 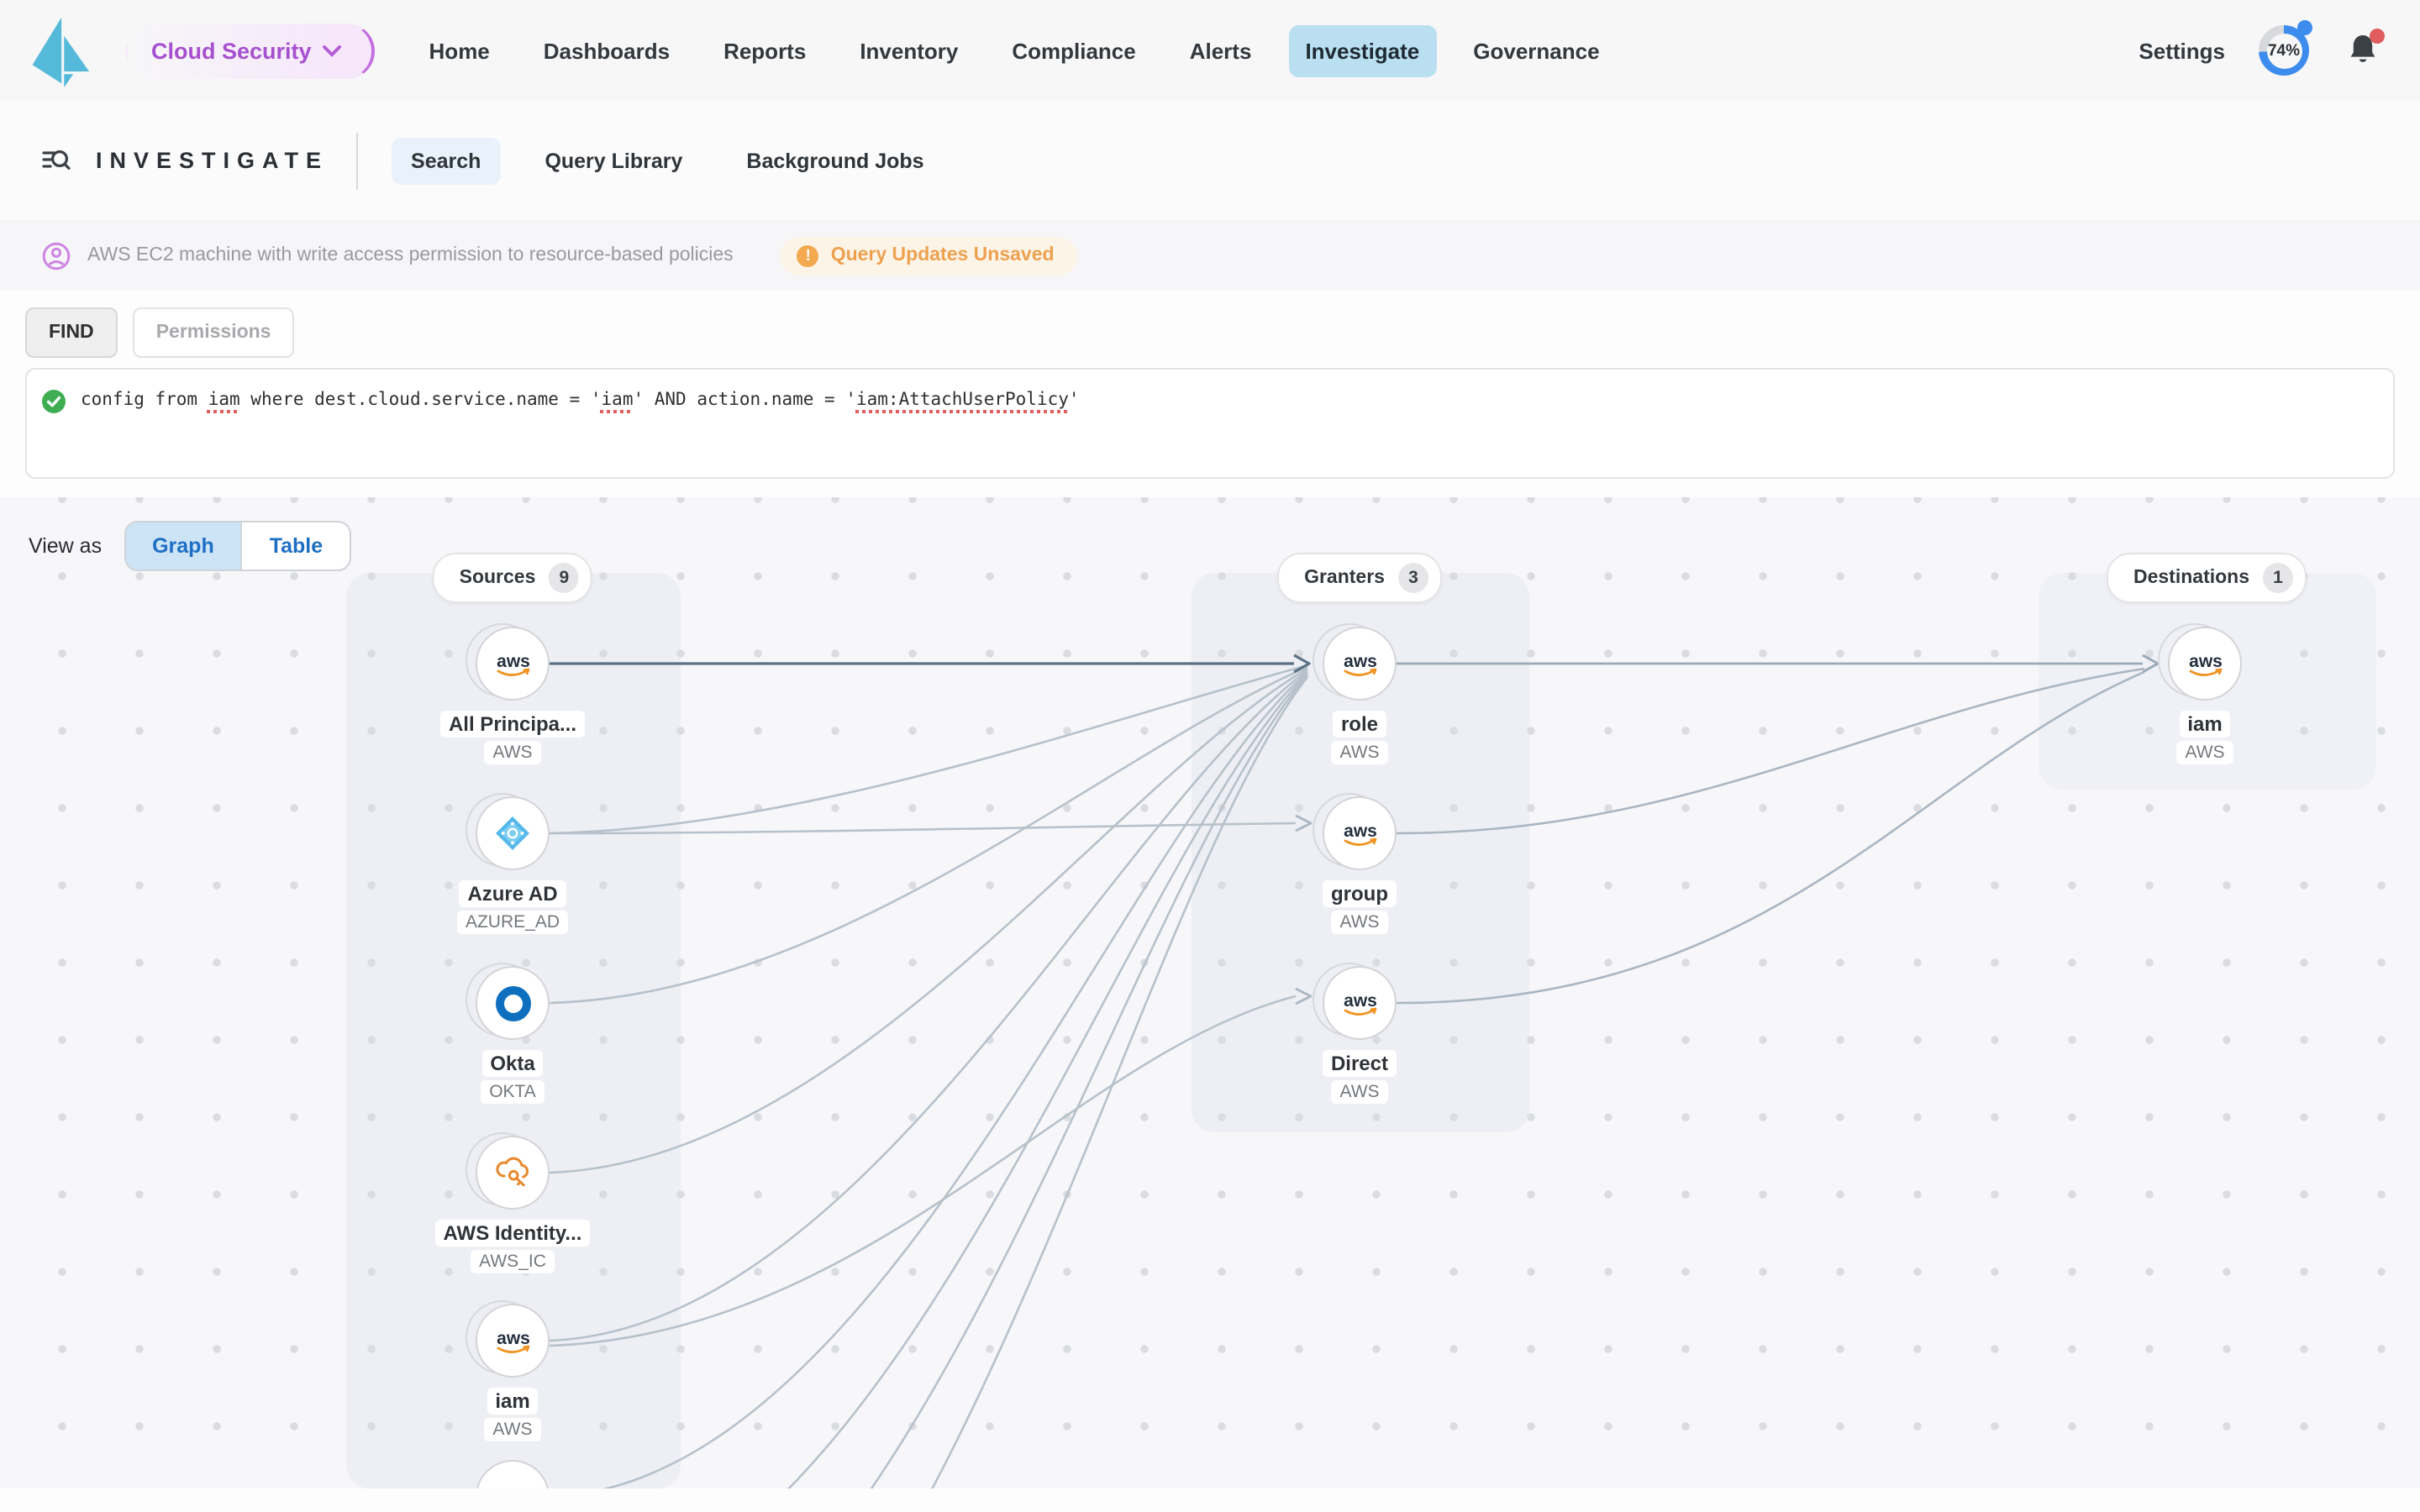 I want to click on nav-right: Settings 74%, so click(x=2262, y=48).